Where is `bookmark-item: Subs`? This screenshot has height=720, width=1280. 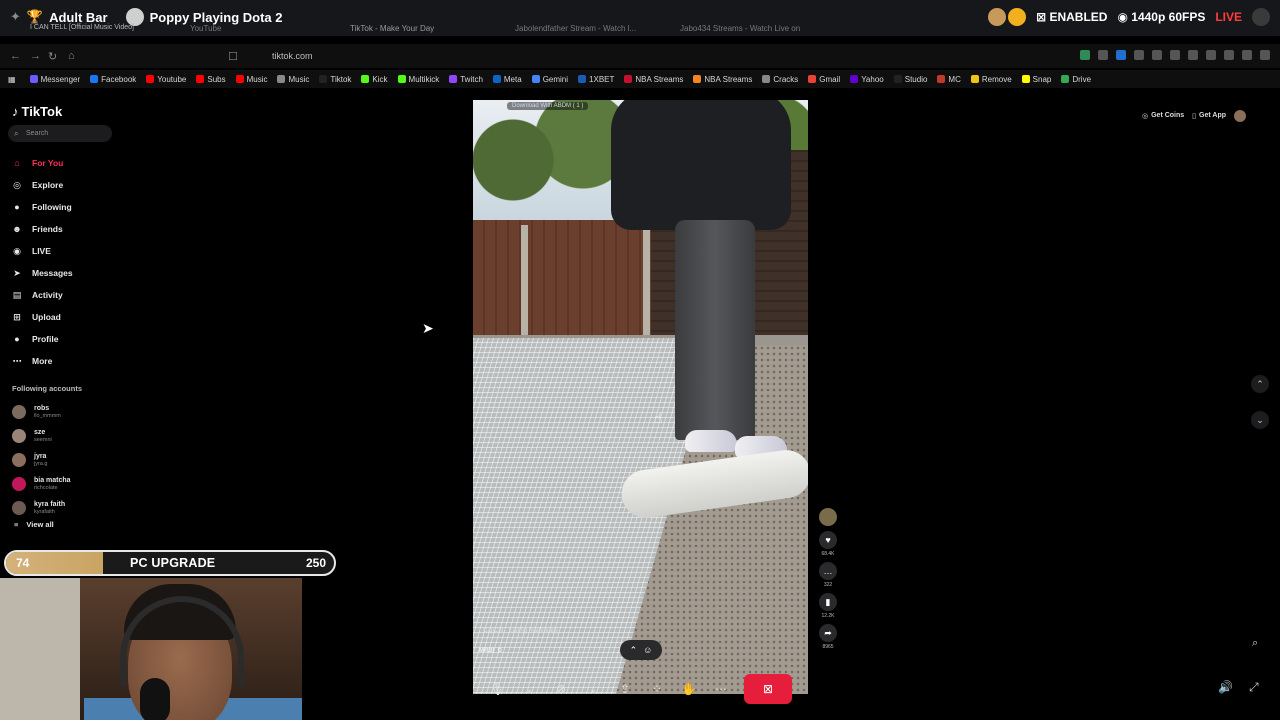 bookmark-item: Subs is located at coordinates (211, 79).